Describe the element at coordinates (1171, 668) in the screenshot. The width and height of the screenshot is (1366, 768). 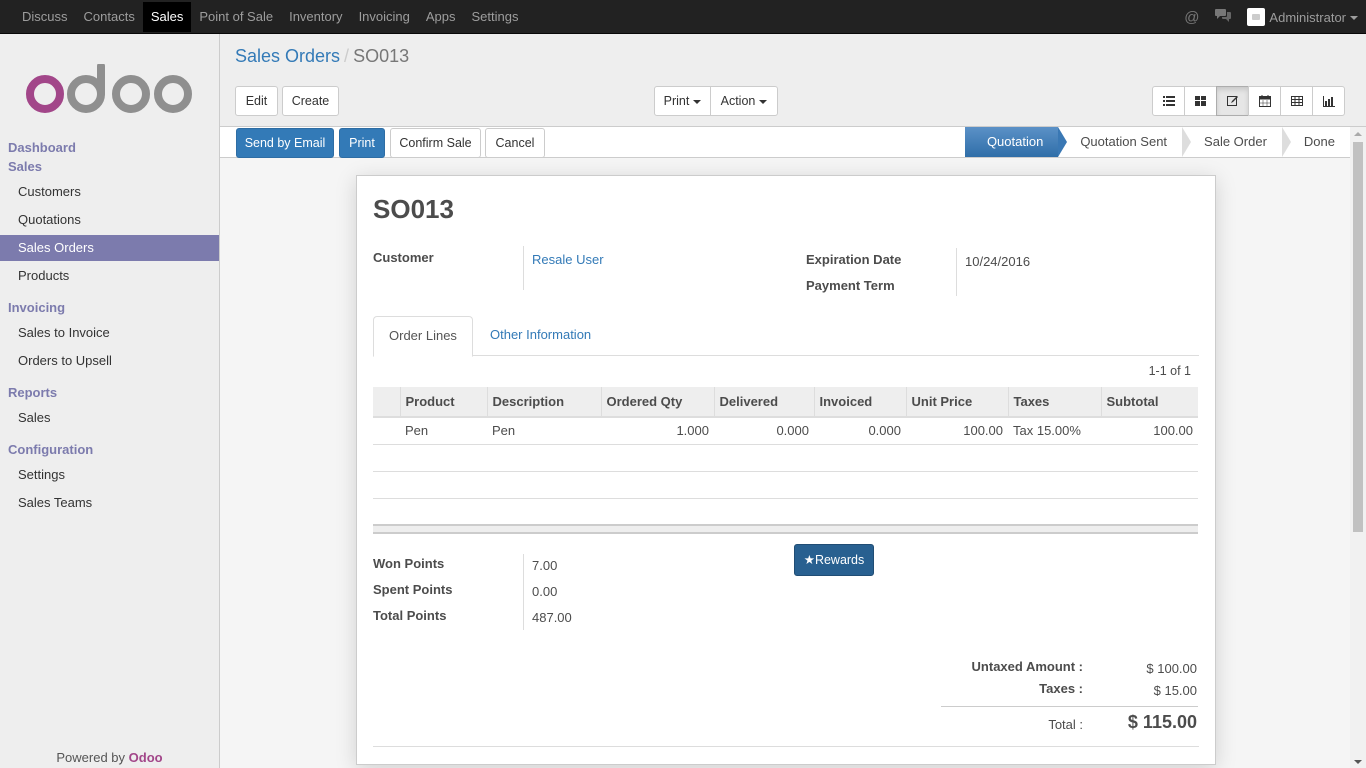
I see `untaxed-amount-value: $ 100.00` at that location.